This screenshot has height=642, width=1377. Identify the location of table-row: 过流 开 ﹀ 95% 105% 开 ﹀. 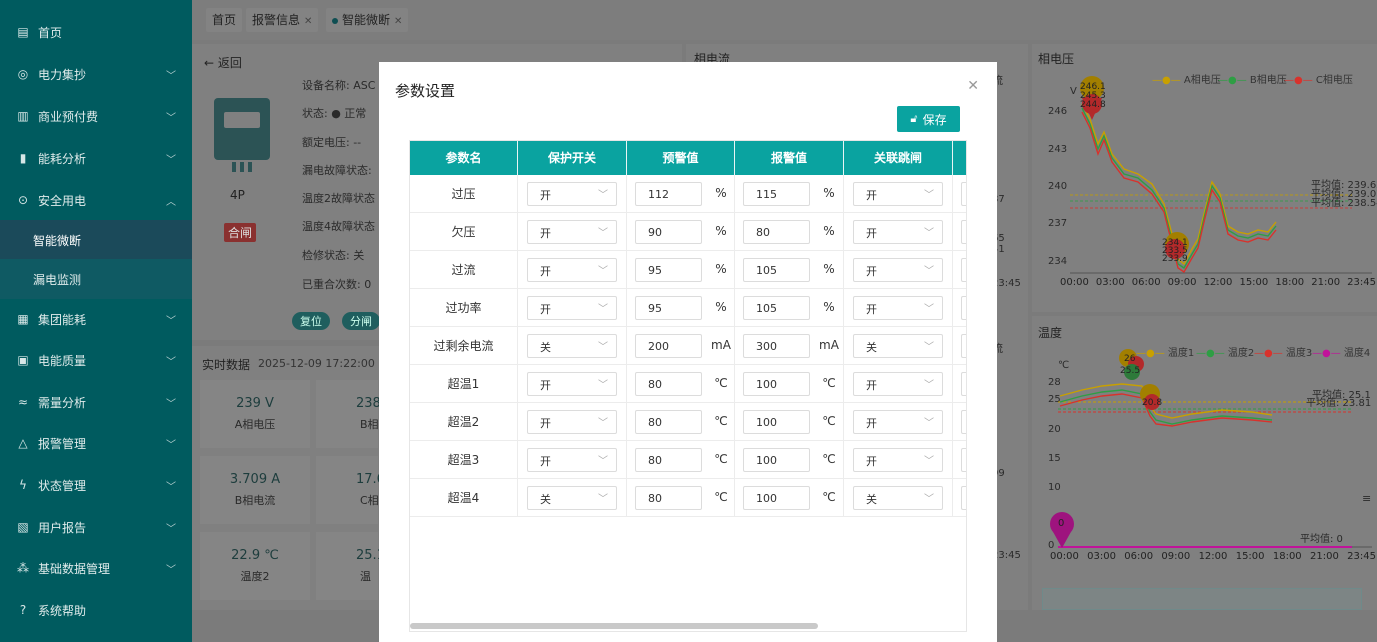
(688, 270).